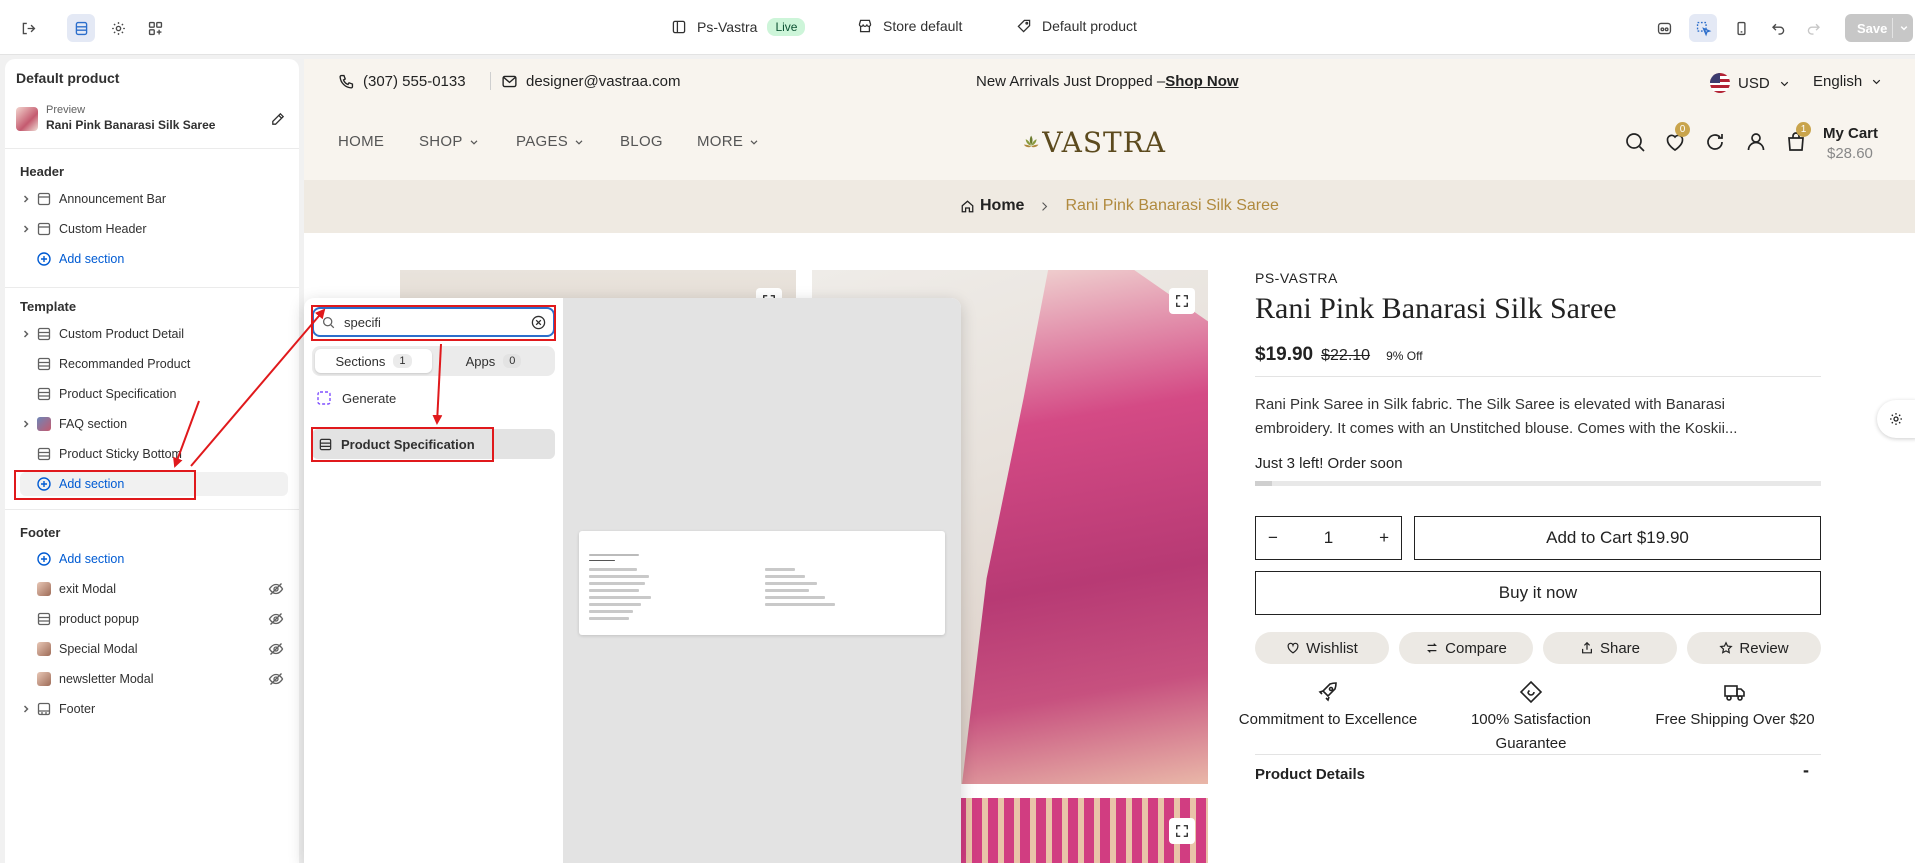 This screenshot has height=863, width=1915. What do you see at coordinates (118, 28) in the screenshot?
I see `settings-gear-icon` at bounding box center [118, 28].